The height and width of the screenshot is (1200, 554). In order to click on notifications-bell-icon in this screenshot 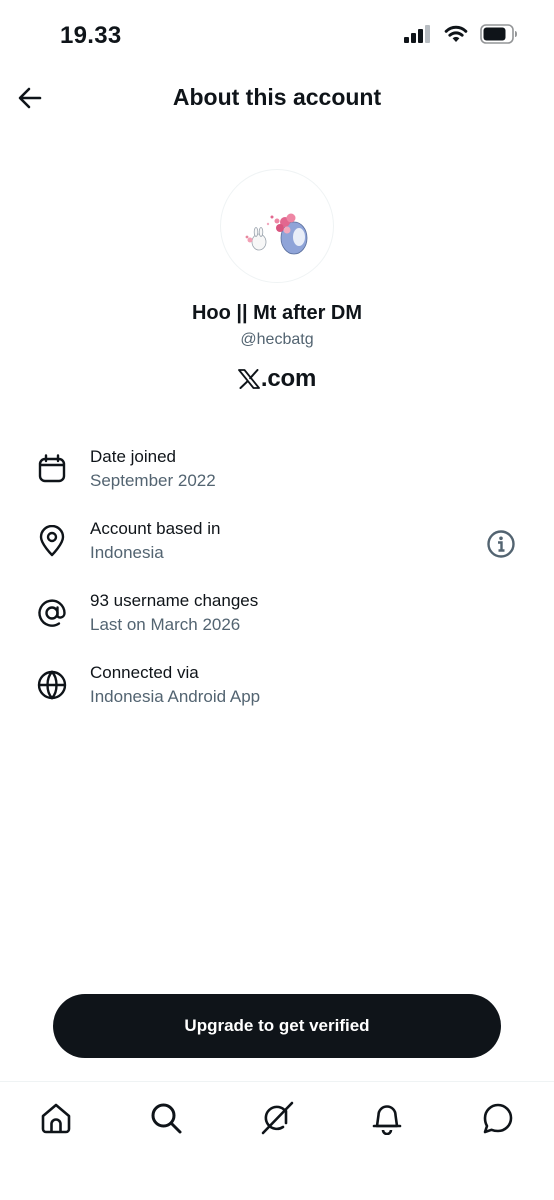, I will do `click(387, 1120)`.